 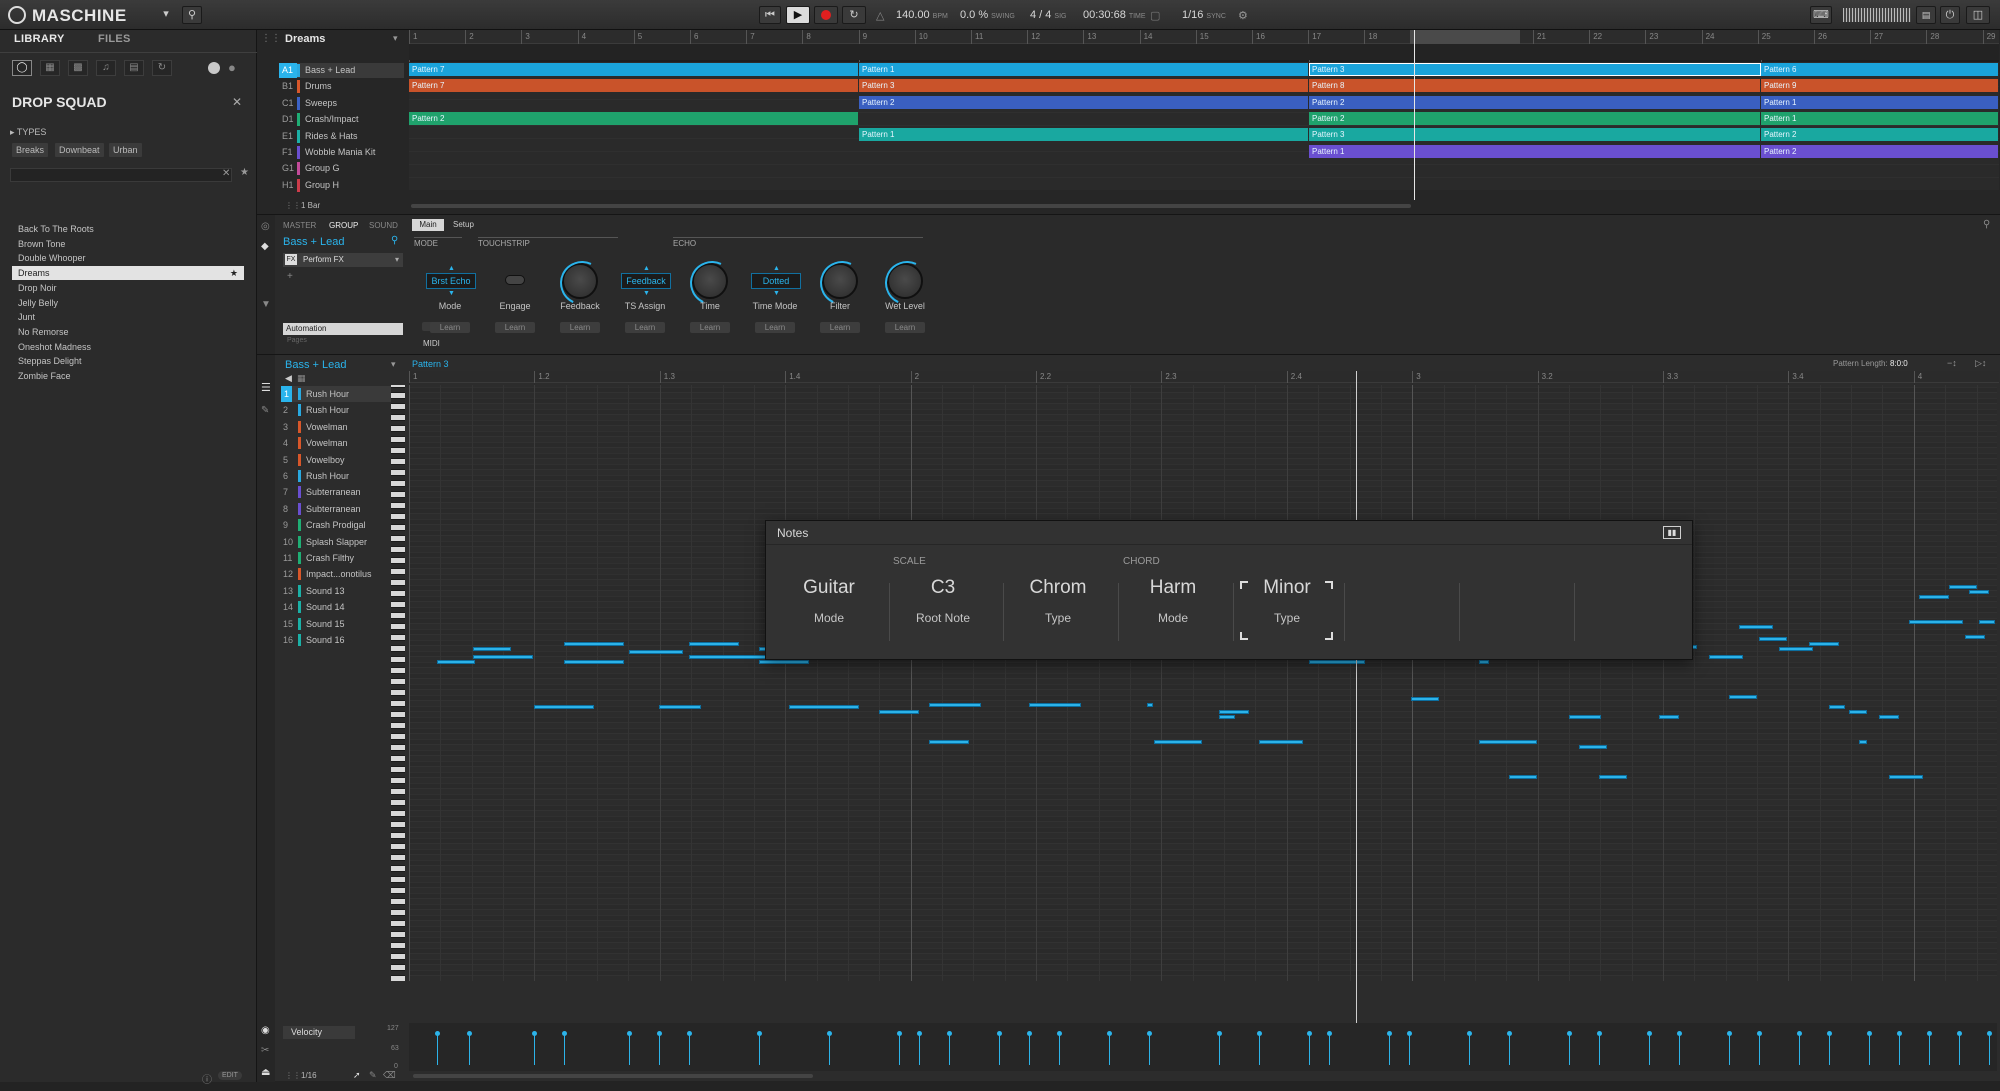 I want to click on sound-slot-7: 7 Subterranean, so click(x=336, y=492).